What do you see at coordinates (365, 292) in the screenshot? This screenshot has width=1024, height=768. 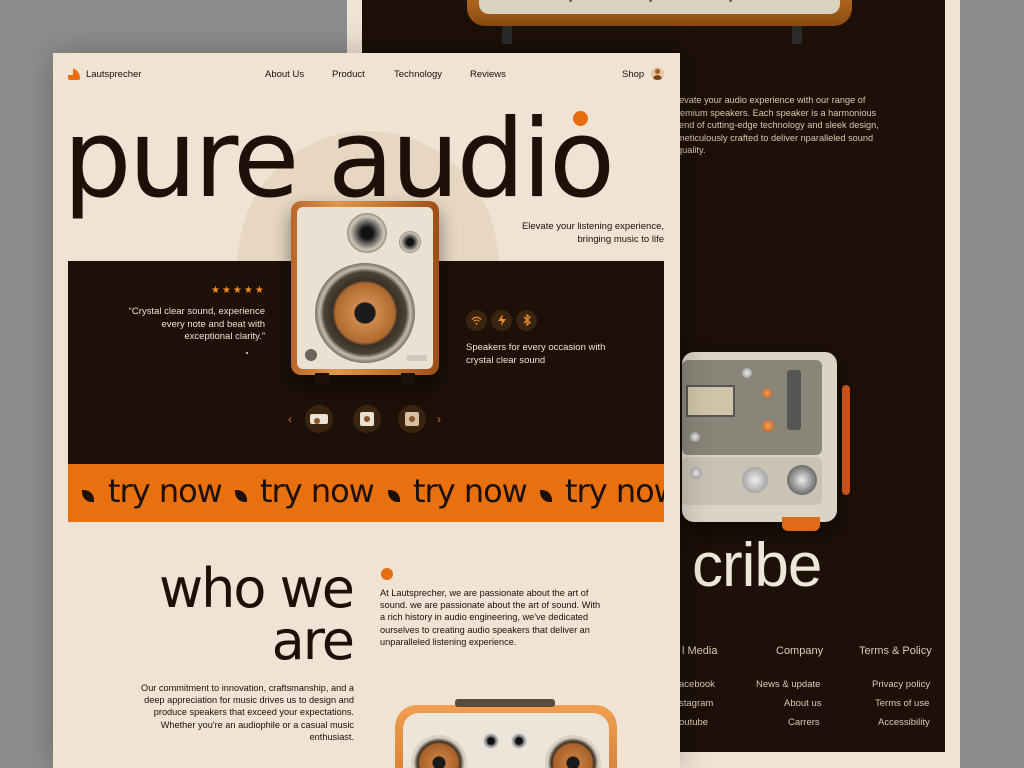 I see `speaker-product-image` at bounding box center [365, 292].